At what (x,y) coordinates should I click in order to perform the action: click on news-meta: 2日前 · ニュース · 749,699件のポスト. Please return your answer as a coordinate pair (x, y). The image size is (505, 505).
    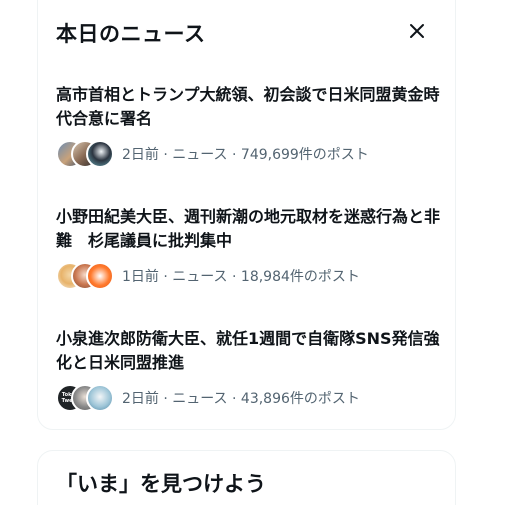
    Looking at the image, I should click on (251, 154).